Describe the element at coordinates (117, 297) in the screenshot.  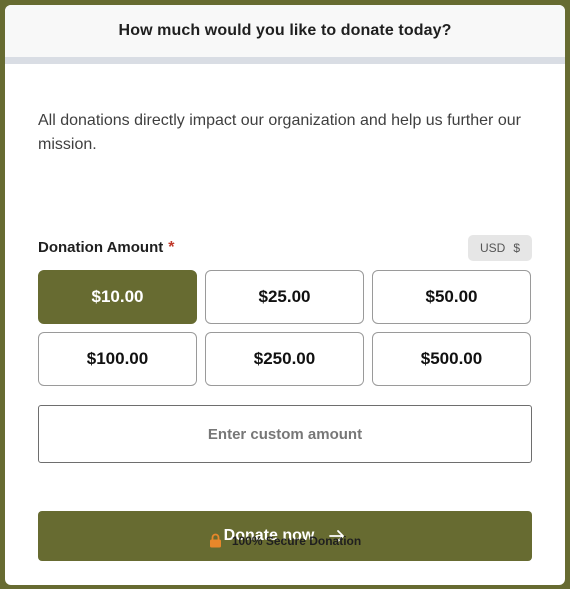
I see `amount-option-10: $10.00` at that location.